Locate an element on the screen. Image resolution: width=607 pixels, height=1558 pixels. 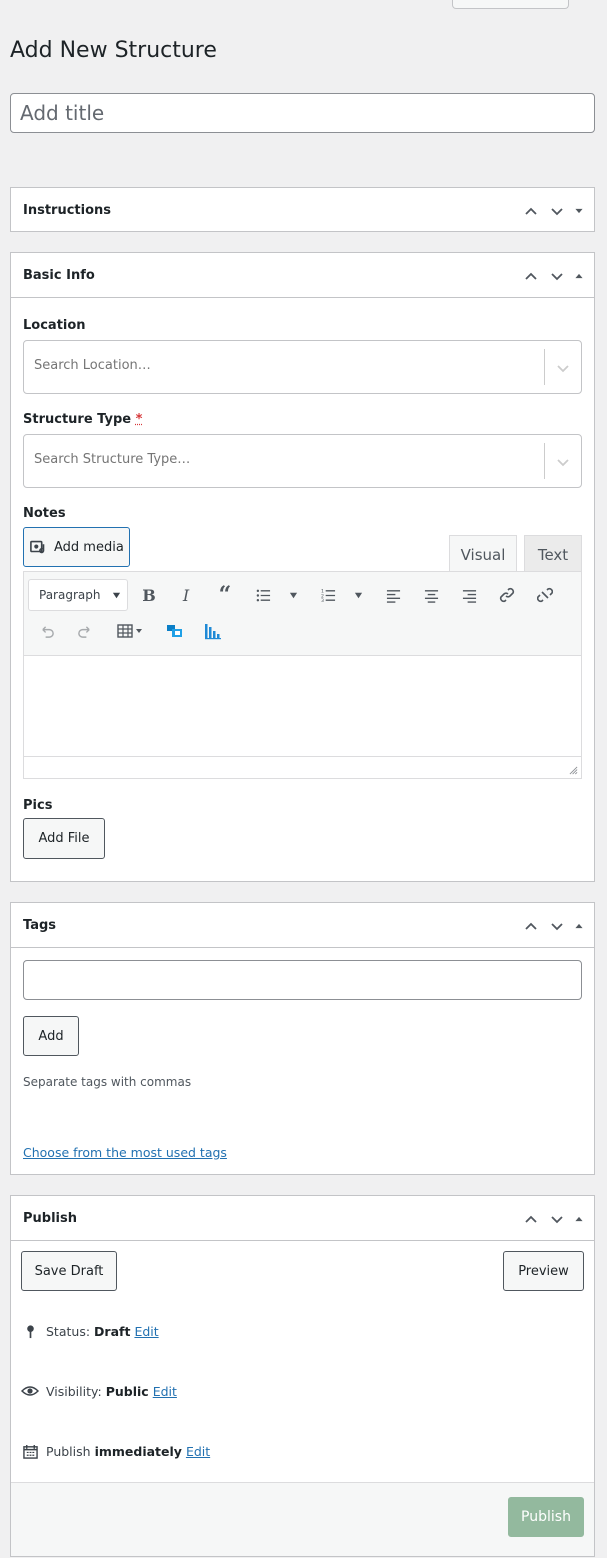
notes-label: Notes is located at coordinates (44, 513).